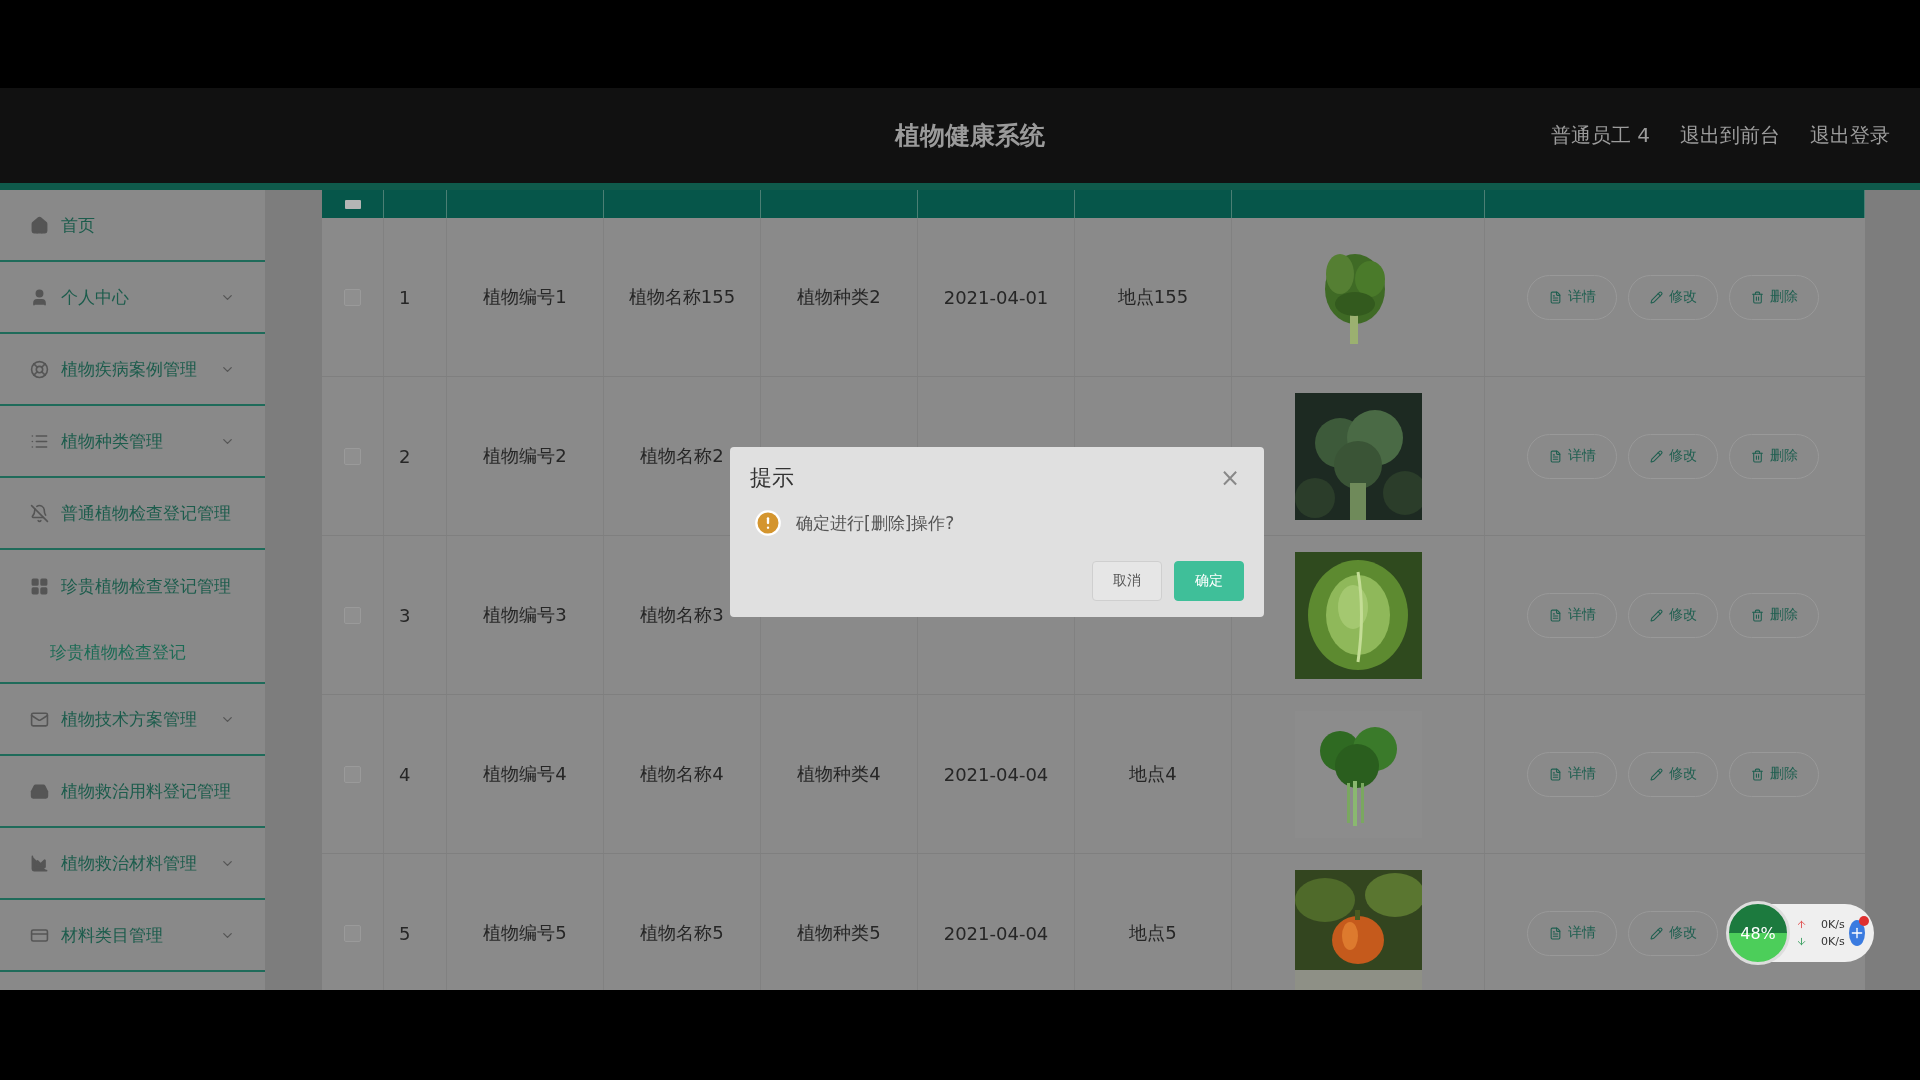 The width and height of the screenshot is (1920, 1080). I want to click on header-link: 退出登录, so click(1850, 135).